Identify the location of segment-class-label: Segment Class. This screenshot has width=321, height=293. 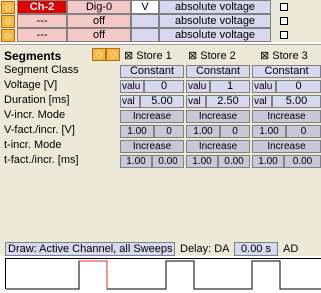
(41, 70).